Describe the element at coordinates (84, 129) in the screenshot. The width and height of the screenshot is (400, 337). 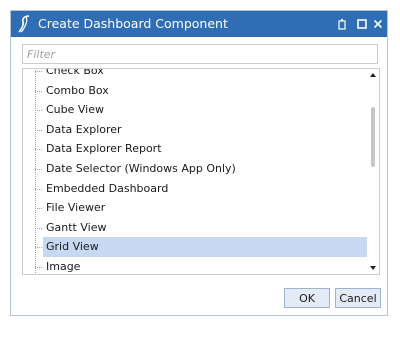
I see `list-item-label: Data Explorer` at that location.